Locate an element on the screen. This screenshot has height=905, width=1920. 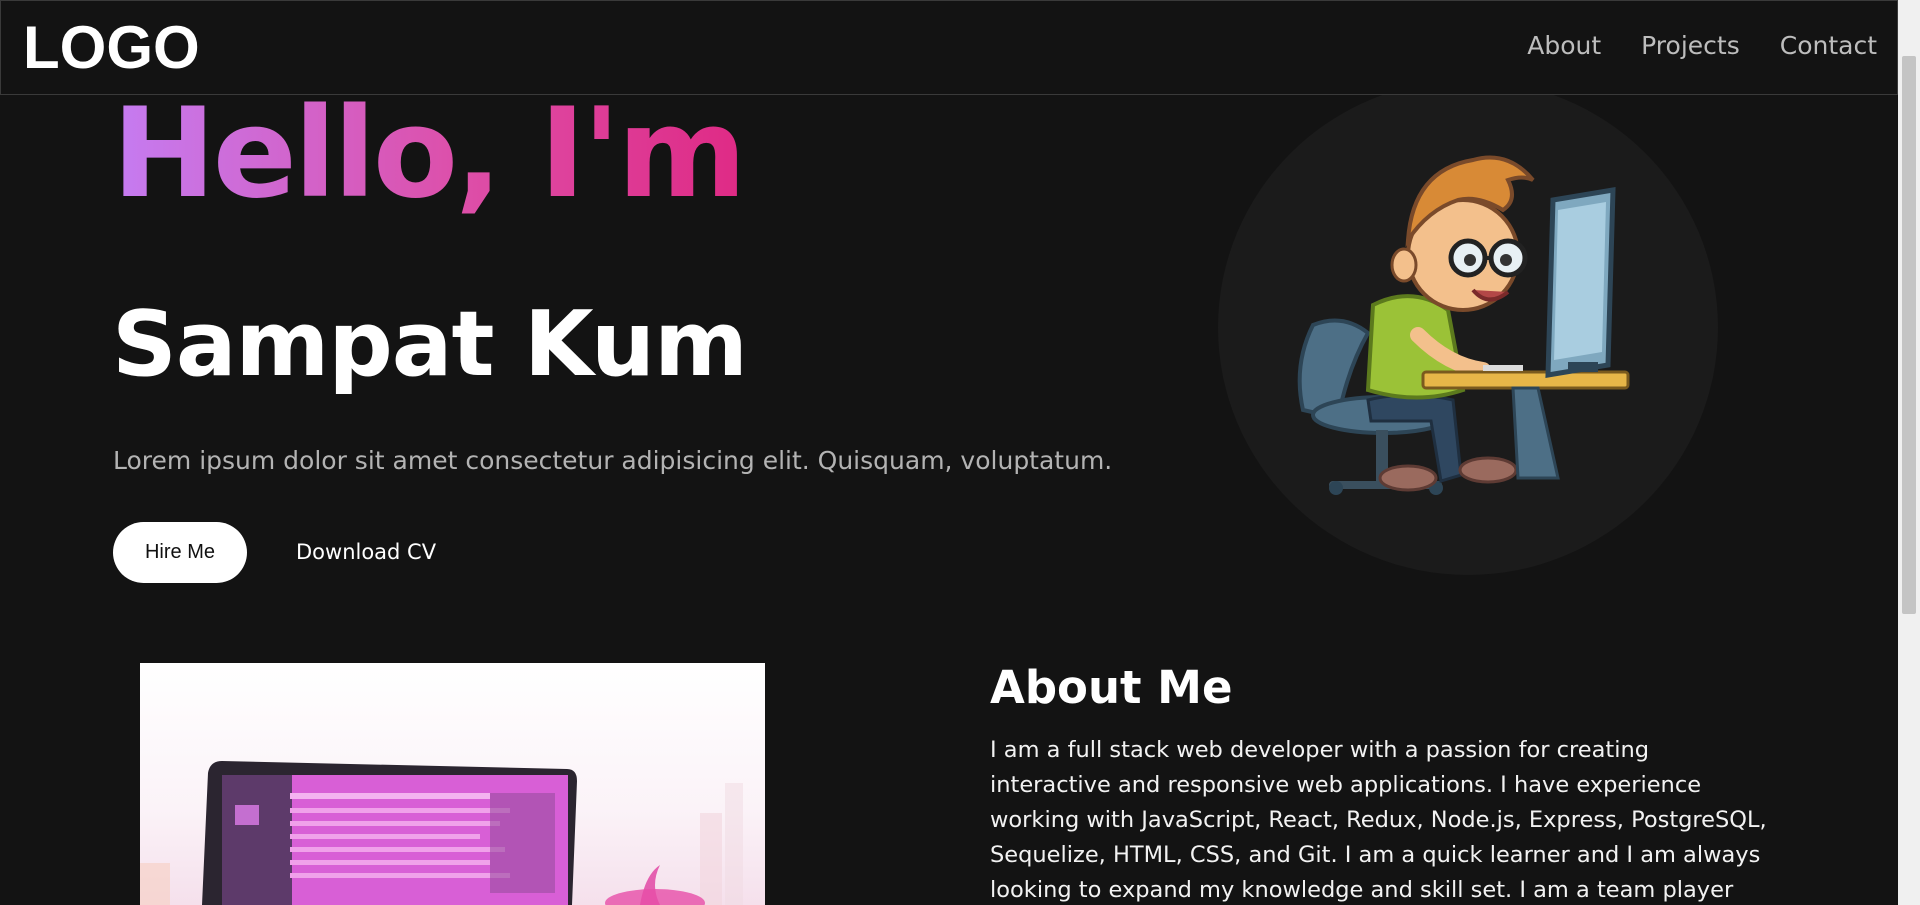
page-scrollbar is located at coordinates (1909, 452).